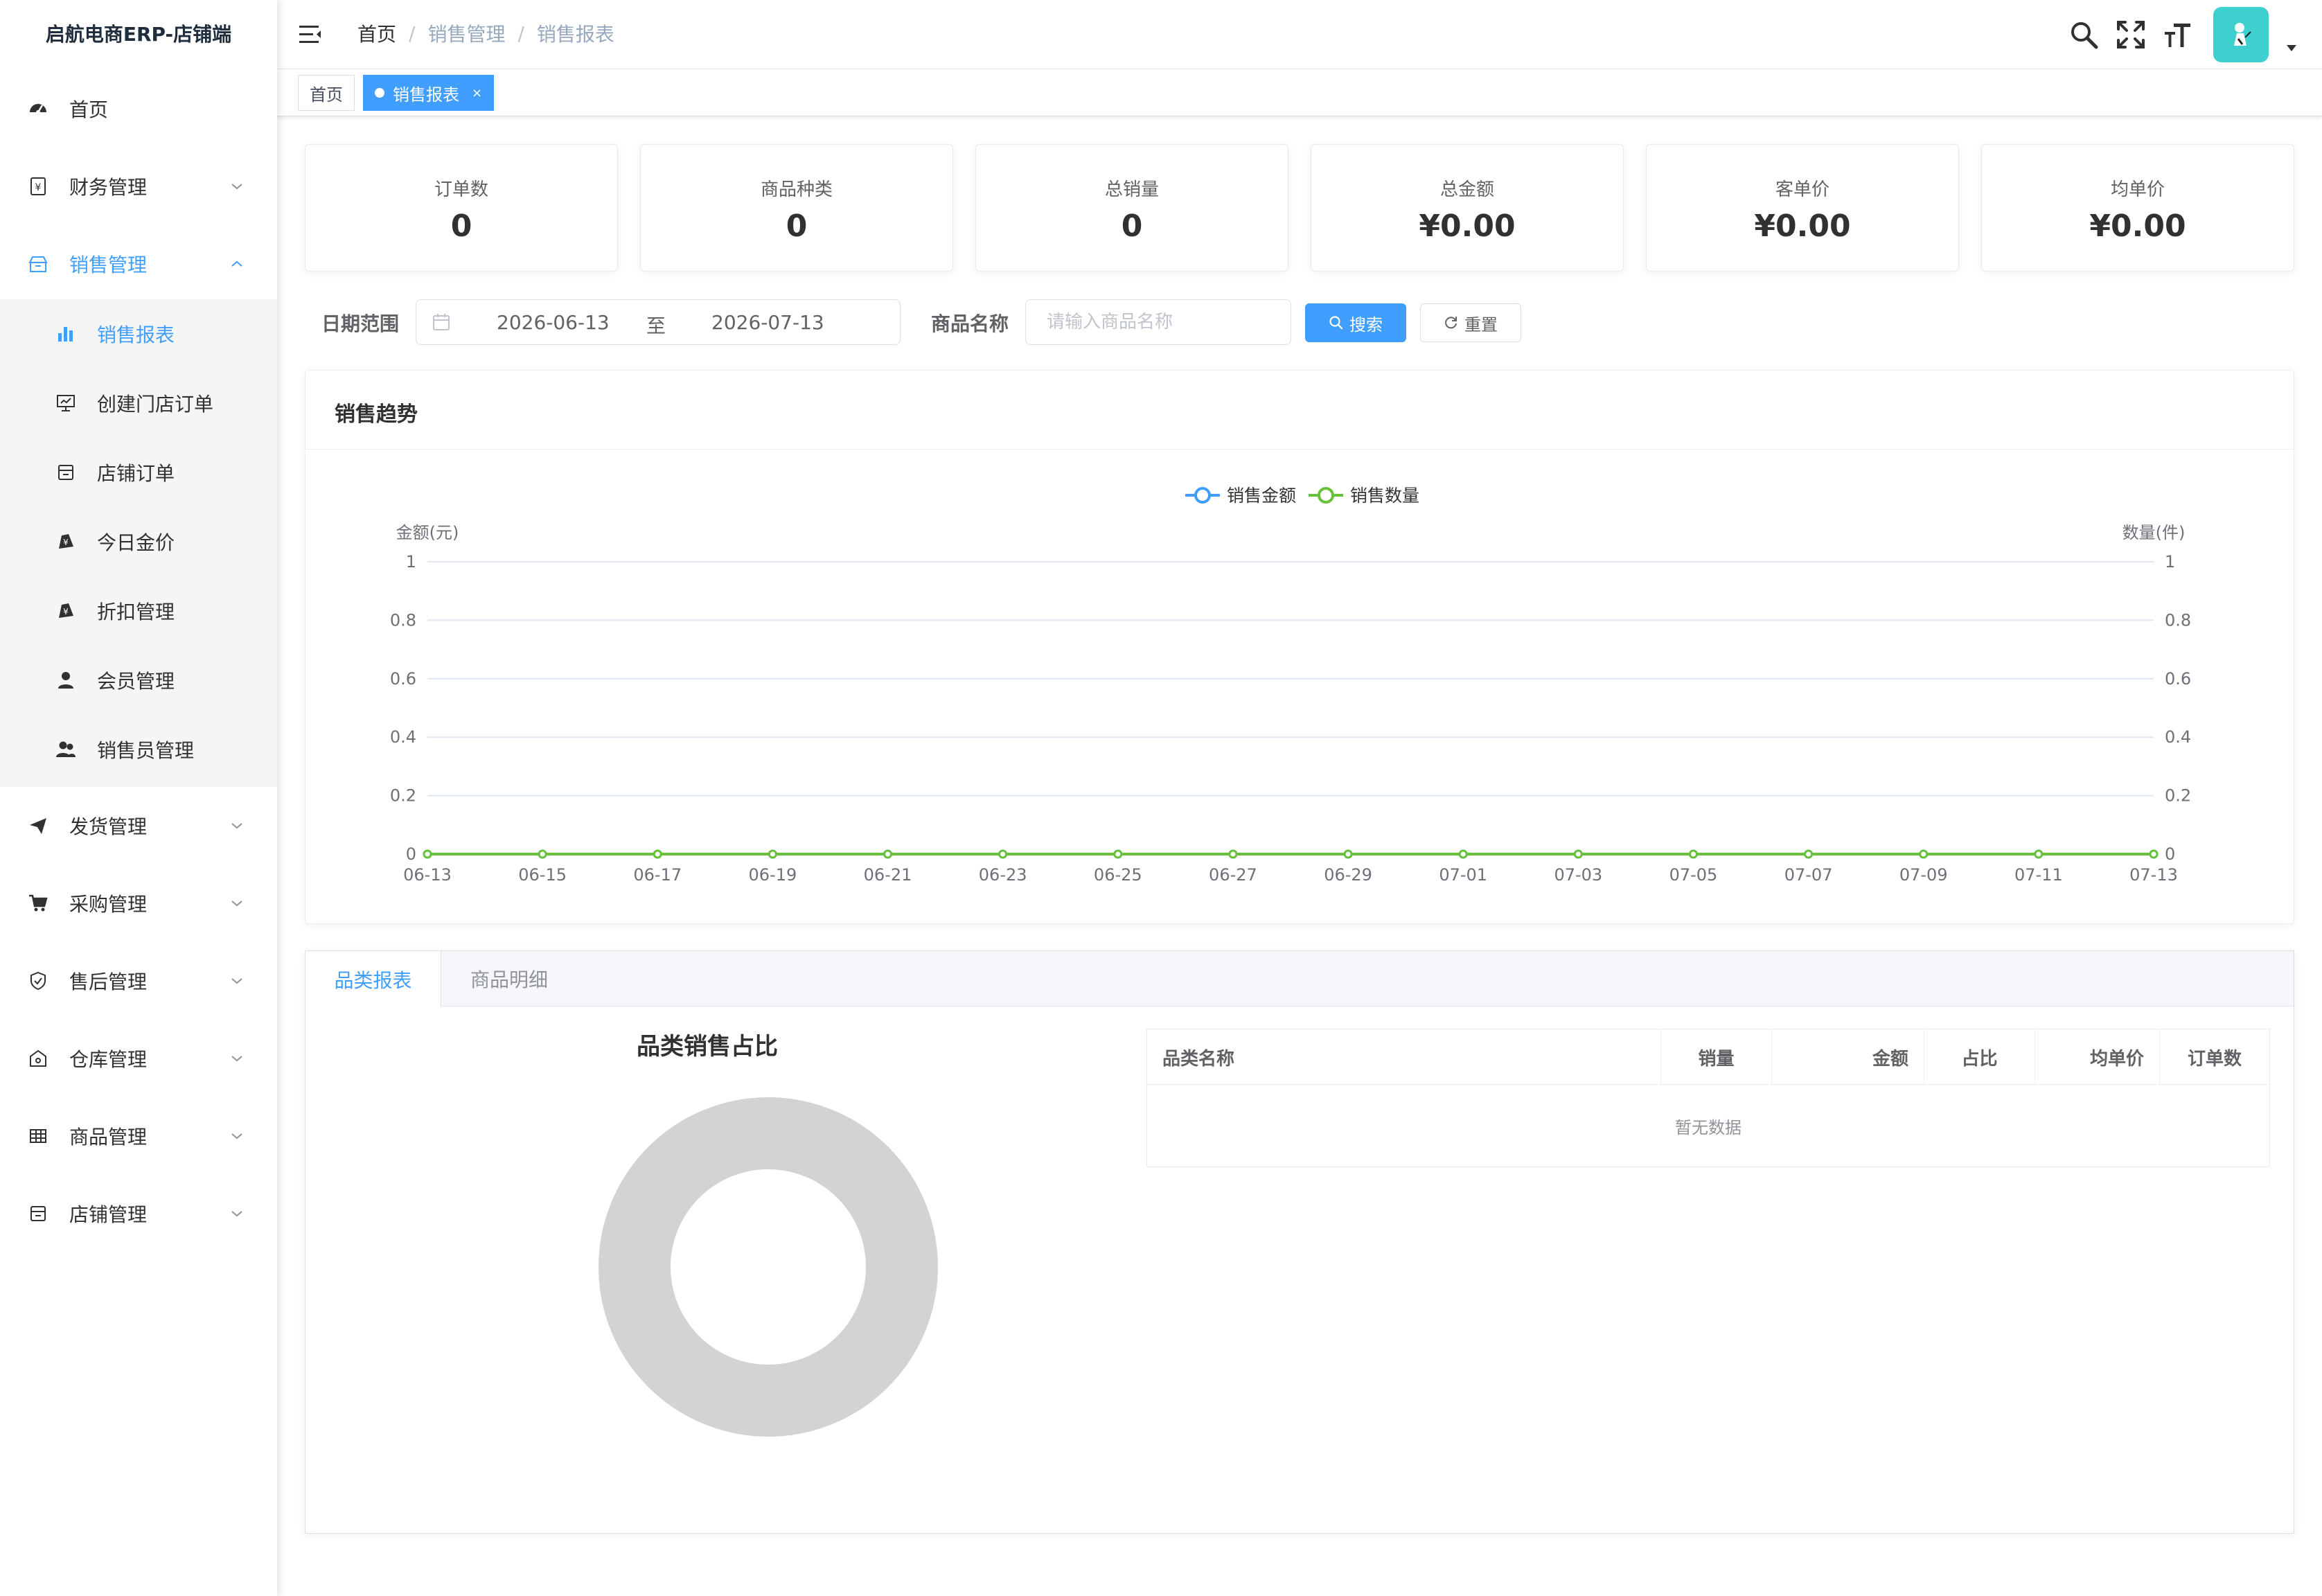 The image size is (2322, 1596). I want to click on sidebar-item-8: 店铺管理, so click(138, 1213).